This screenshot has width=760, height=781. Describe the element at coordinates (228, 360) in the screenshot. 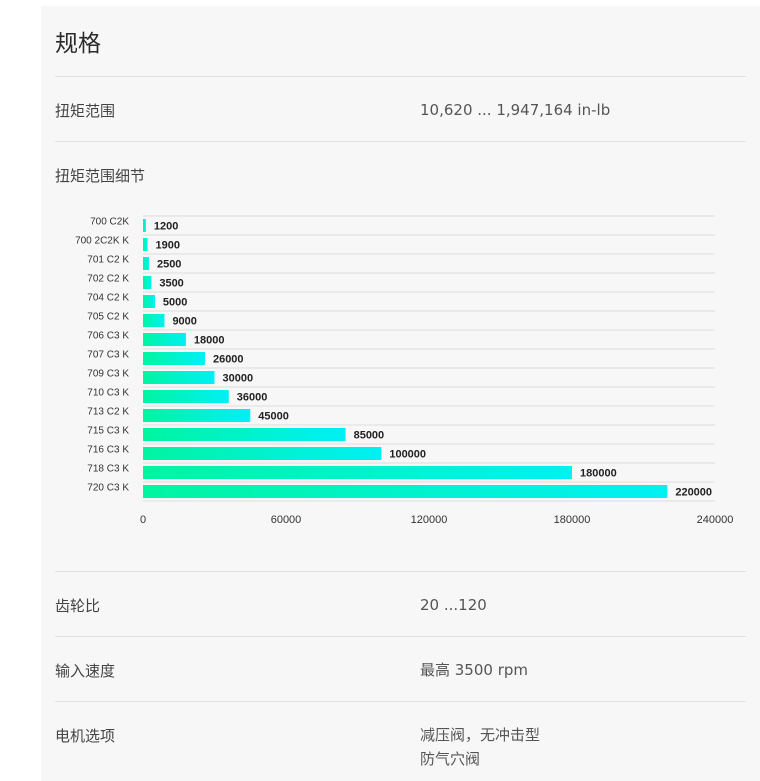

I see `chart-value-label: 26000` at that location.